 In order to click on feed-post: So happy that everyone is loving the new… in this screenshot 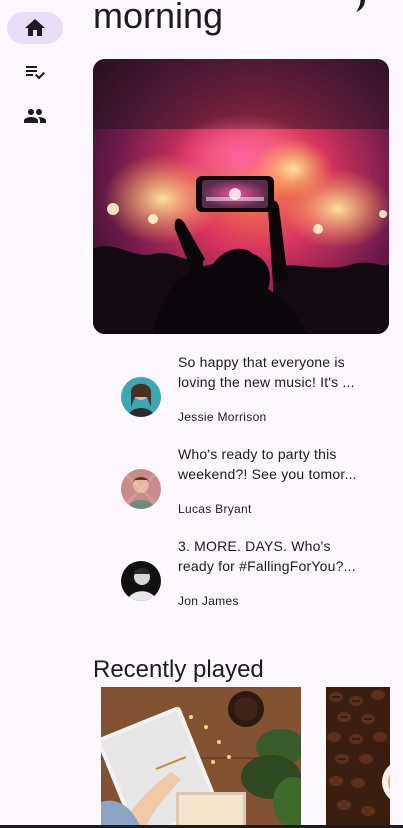, I will do `click(241, 390)`.